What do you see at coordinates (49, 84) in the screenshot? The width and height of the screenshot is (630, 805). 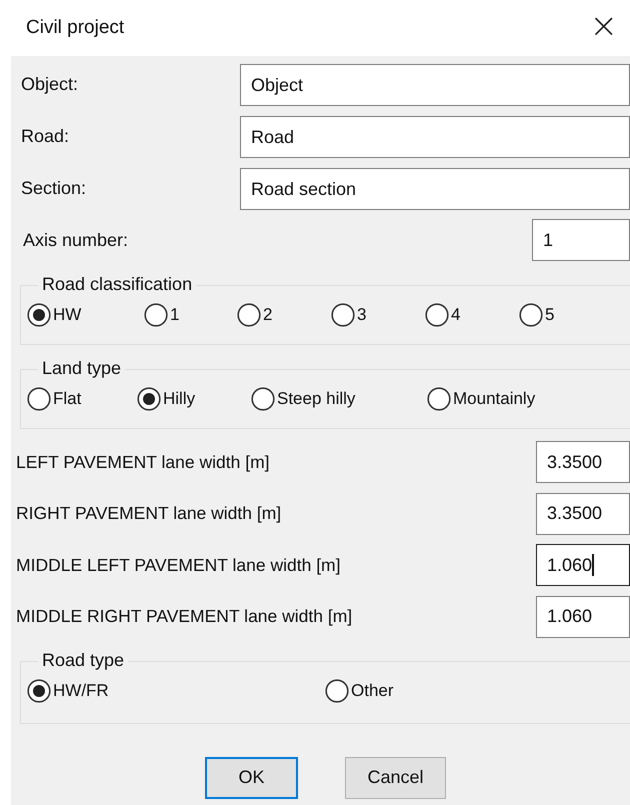 I see `field-label: Object:` at bounding box center [49, 84].